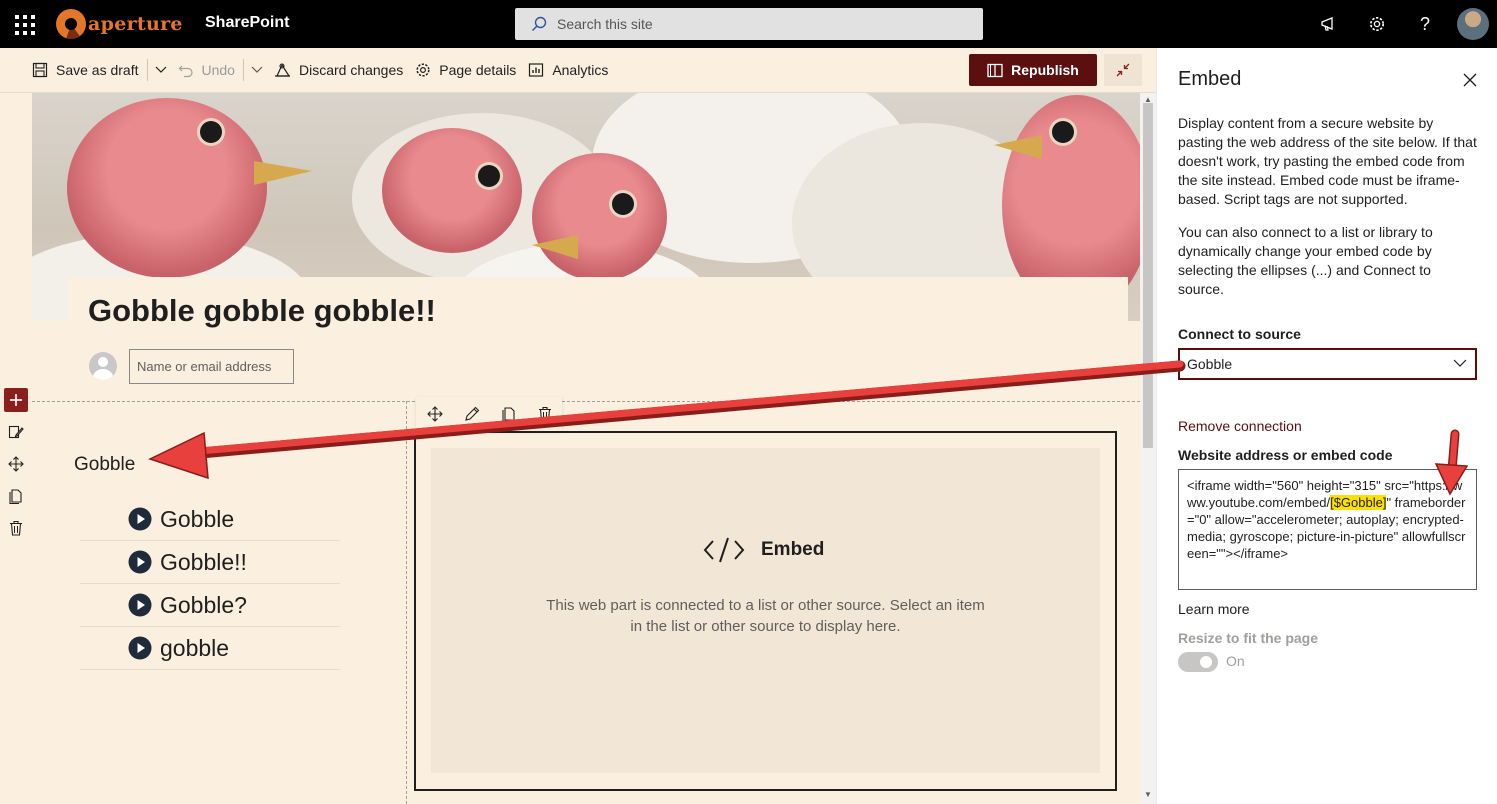 The width and height of the screenshot is (1497, 804). What do you see at coordinates (16, 448) in the screenshot?
I see `section-toolbar` at bounding box center [16, 448].